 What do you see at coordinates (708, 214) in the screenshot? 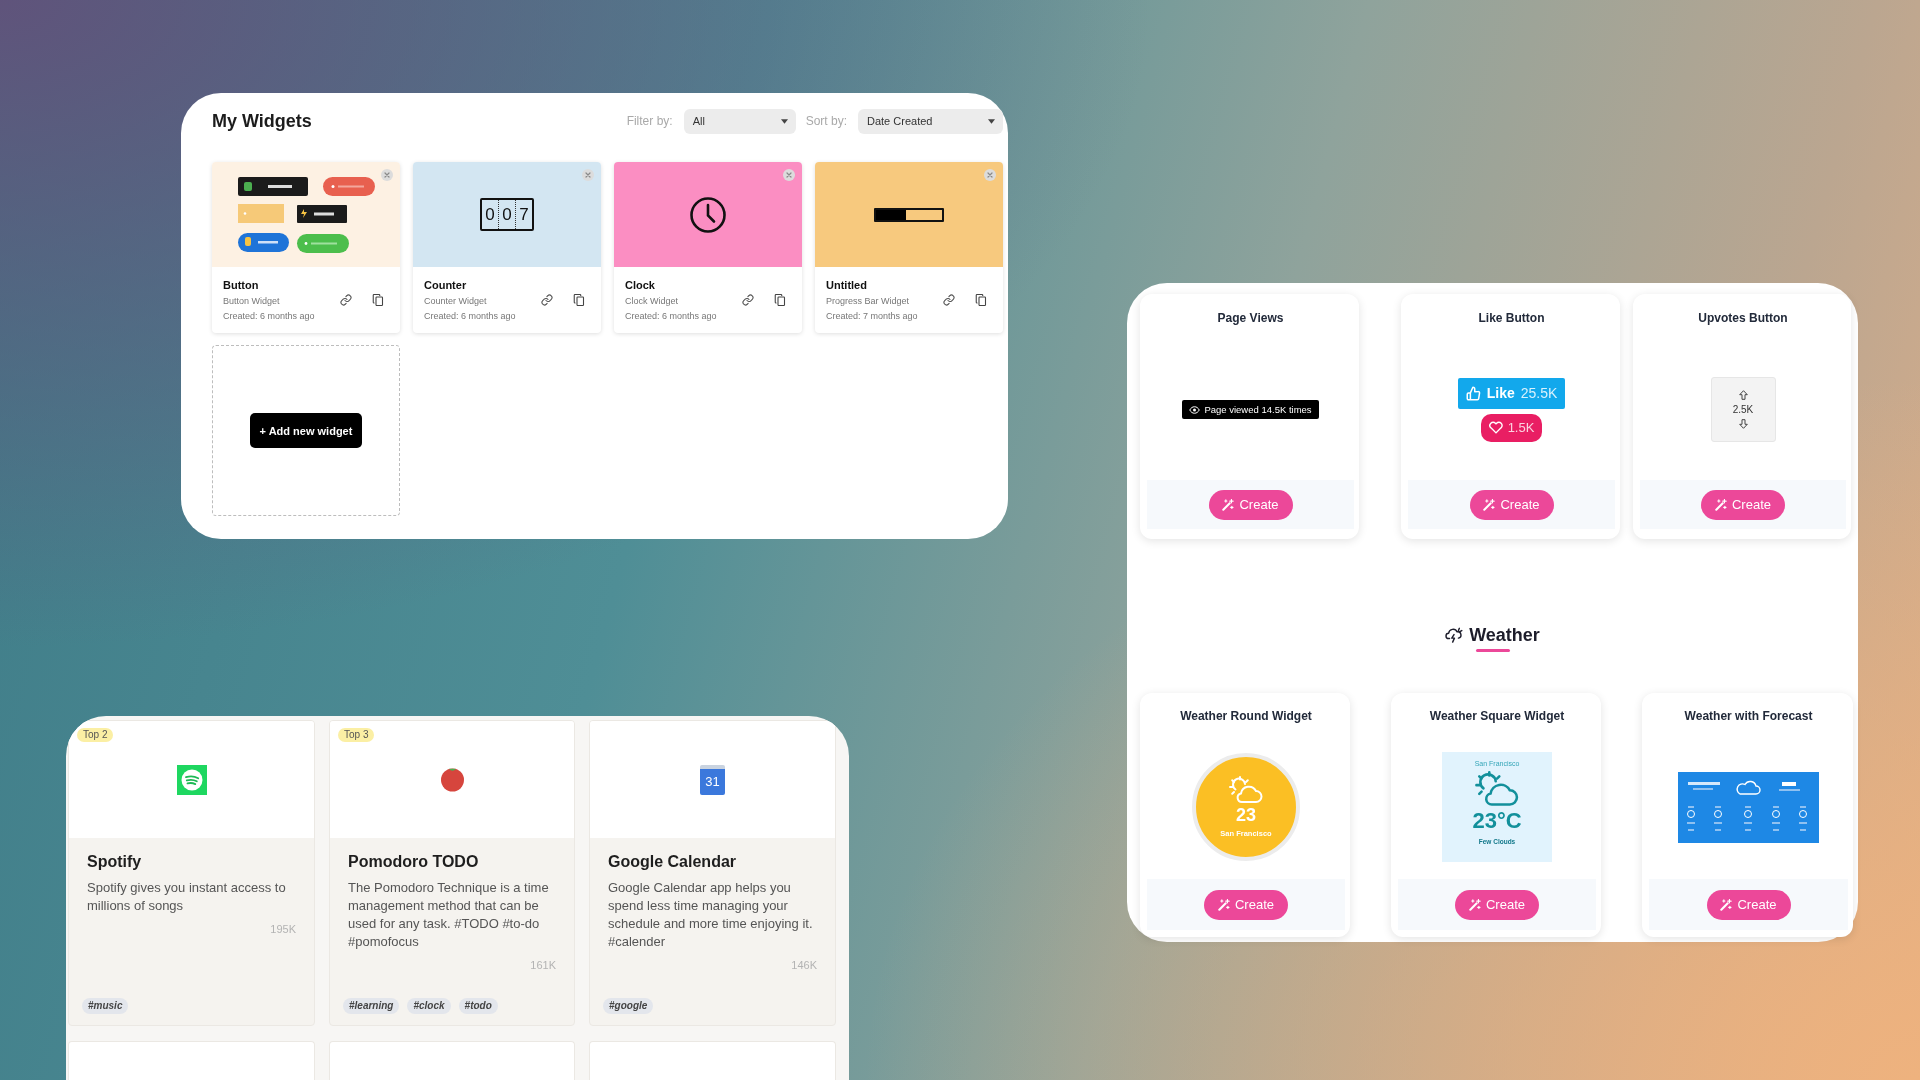
I see `clock-icon` at bounding box center [708, 214].